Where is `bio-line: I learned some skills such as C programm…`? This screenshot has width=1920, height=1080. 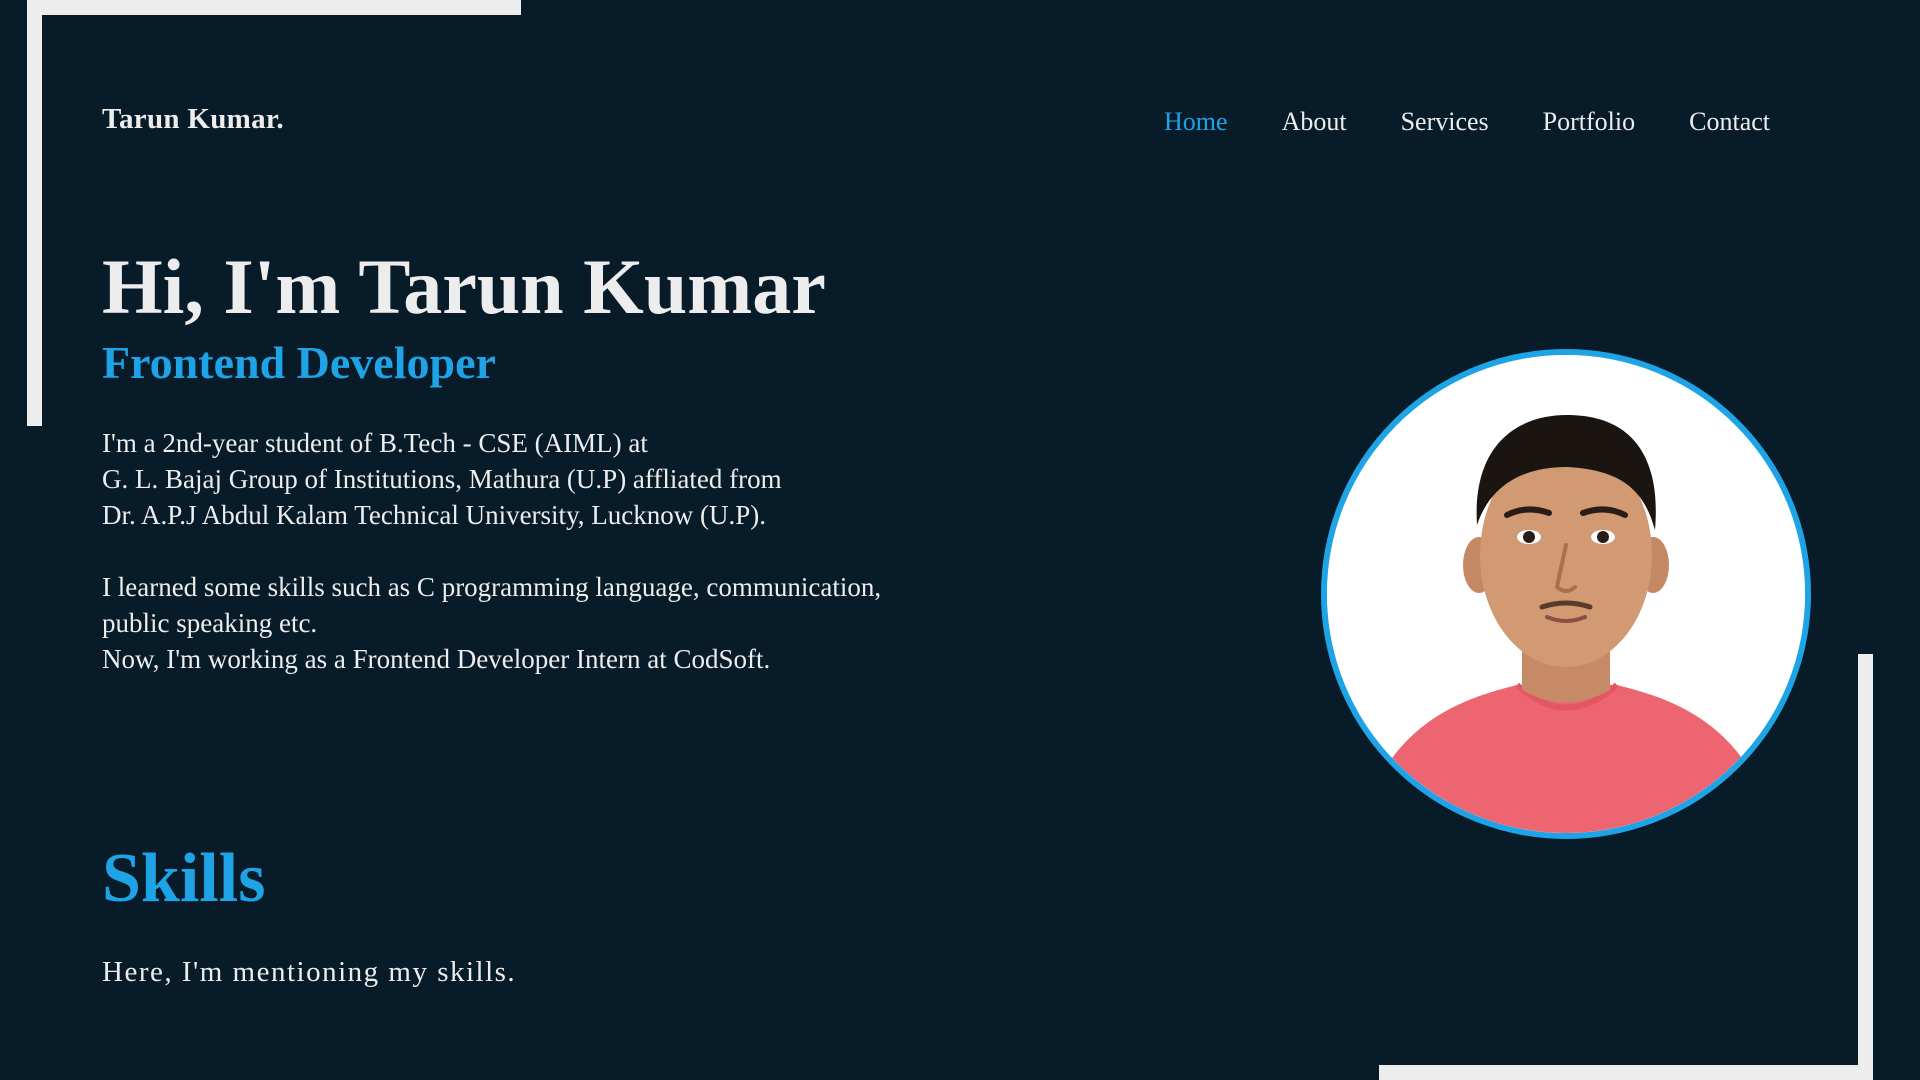 bio-line: I learned some skills such as C programm… is located at coordinates (492, 587).